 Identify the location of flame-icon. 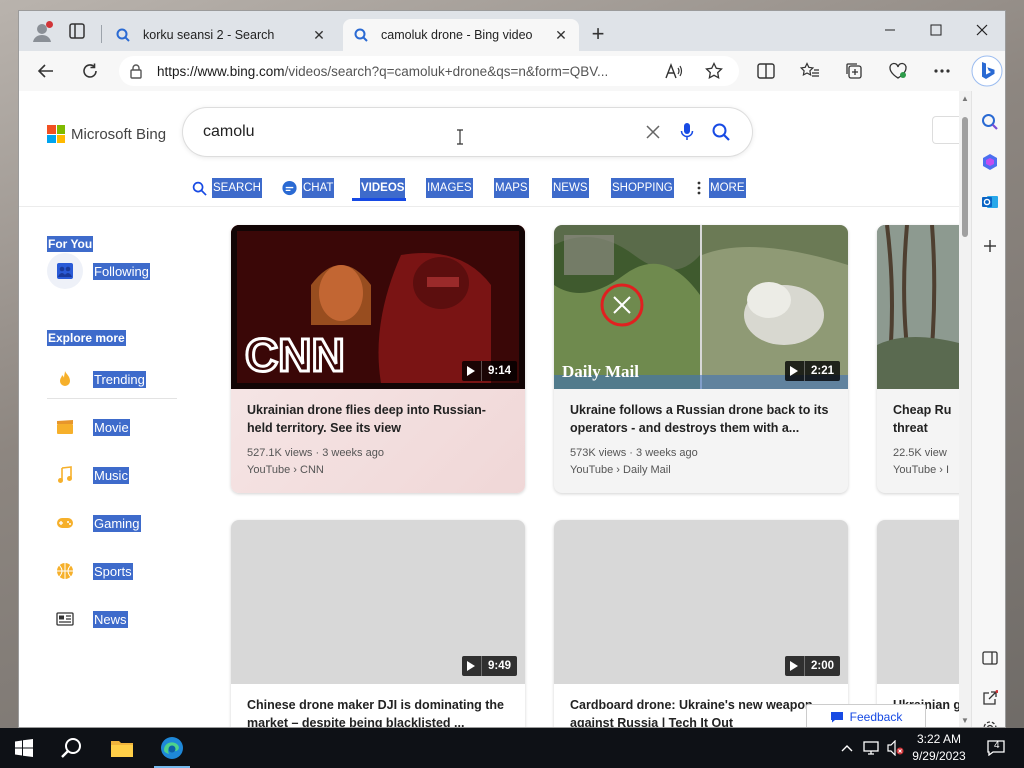
(65, 379).